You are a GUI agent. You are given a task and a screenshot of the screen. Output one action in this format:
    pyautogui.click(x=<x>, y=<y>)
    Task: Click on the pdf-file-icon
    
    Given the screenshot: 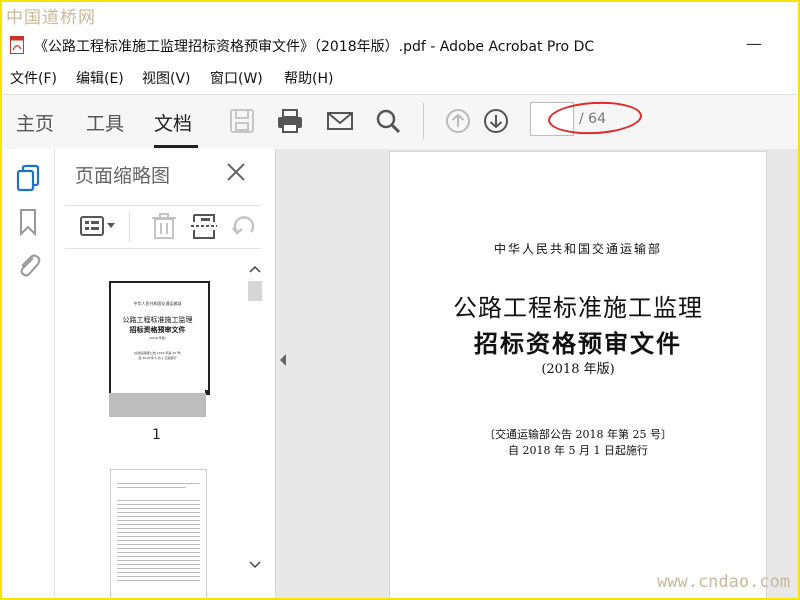 What is the action you would take?
    pyautogui.click(x=17, y=45)
    